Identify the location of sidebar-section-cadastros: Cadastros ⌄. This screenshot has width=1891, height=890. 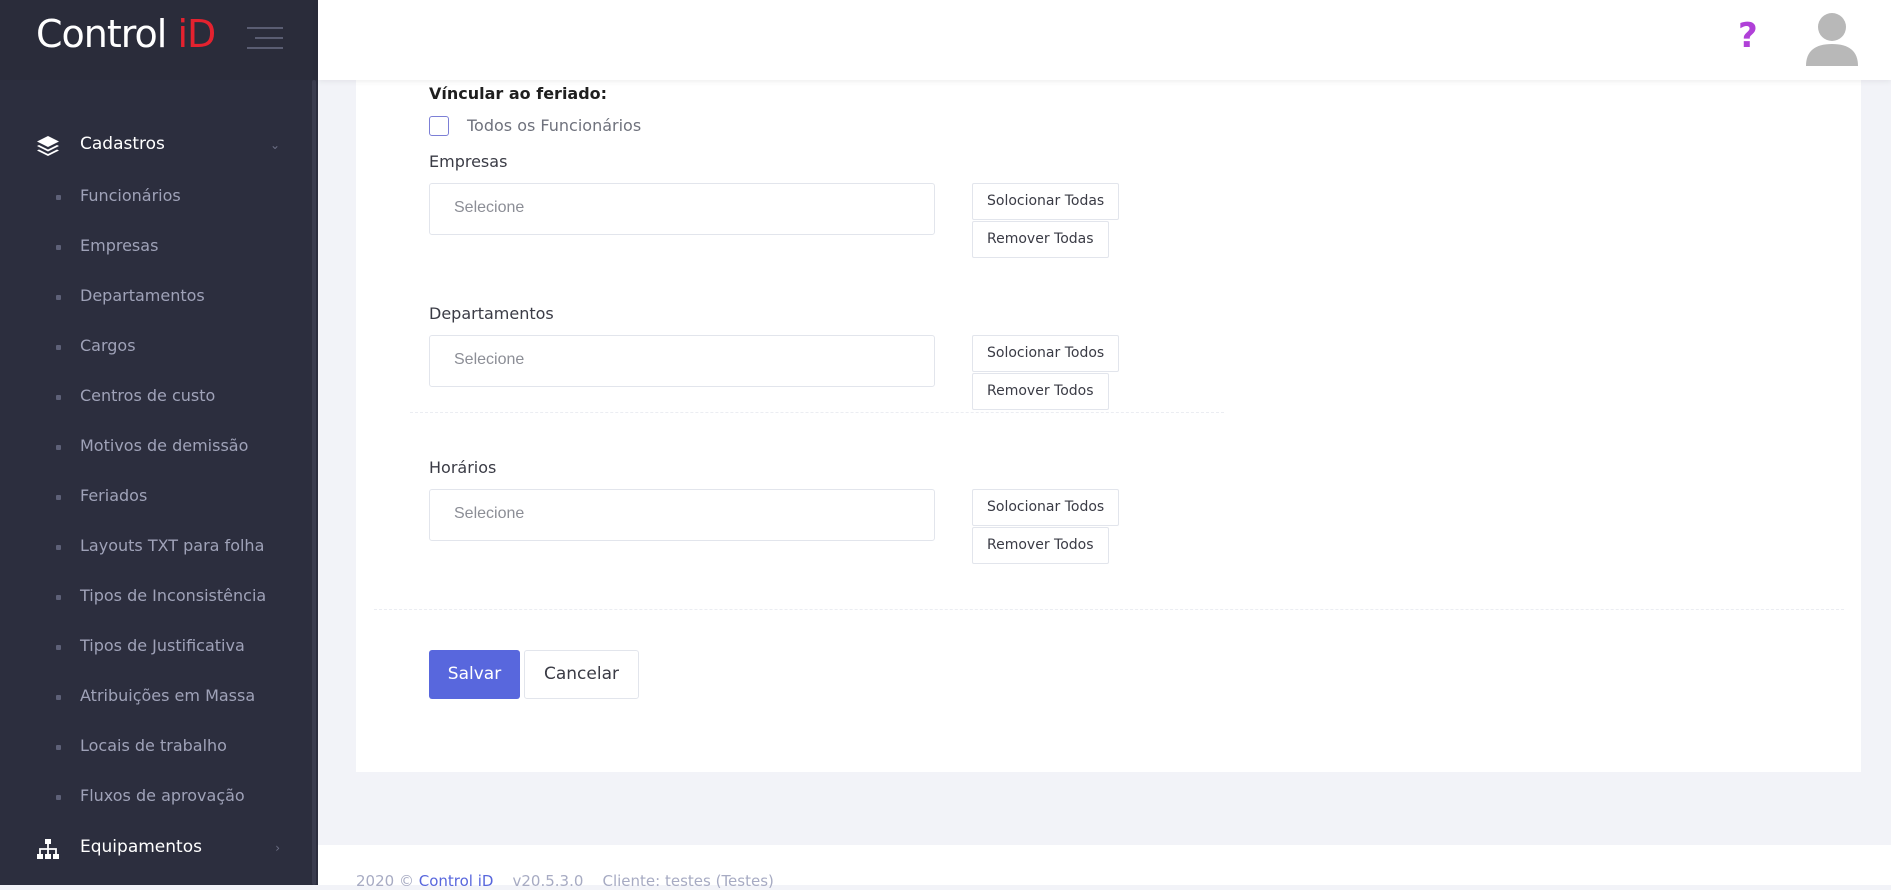
(159, 146).